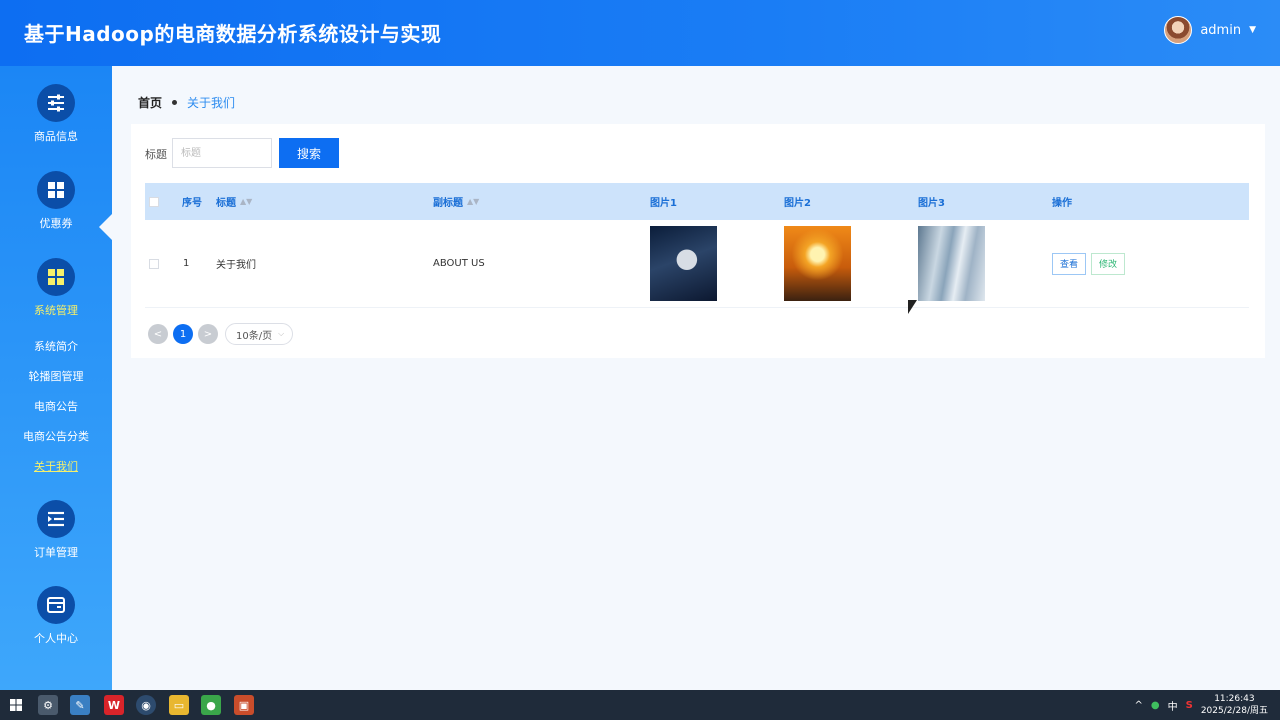 Image resolution: width=1280 pixels, height=720 pixels. I want to click on sidebar-subitem-carousel: 轮播图管理, so click(56, 376).